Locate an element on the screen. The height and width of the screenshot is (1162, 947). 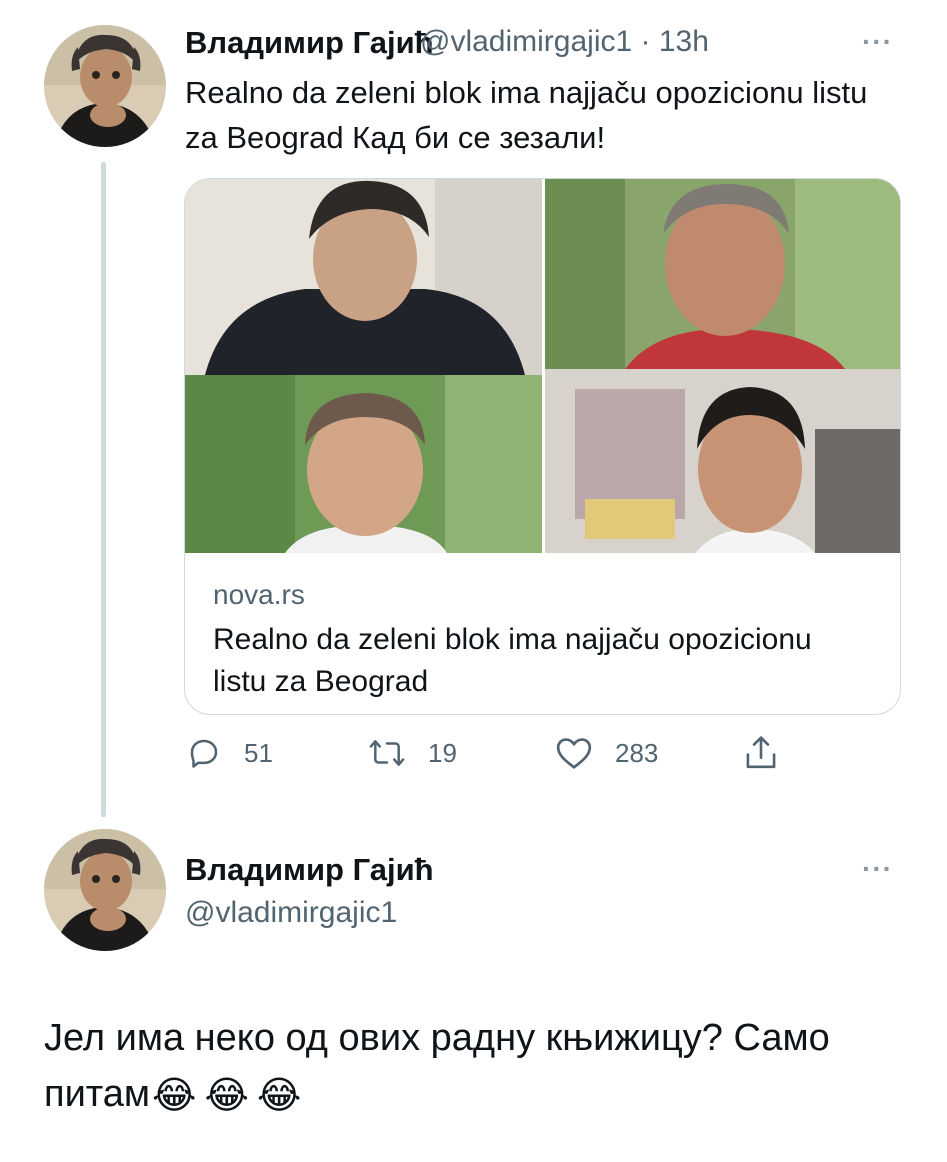
share-button is located at coordinates (761, 755).